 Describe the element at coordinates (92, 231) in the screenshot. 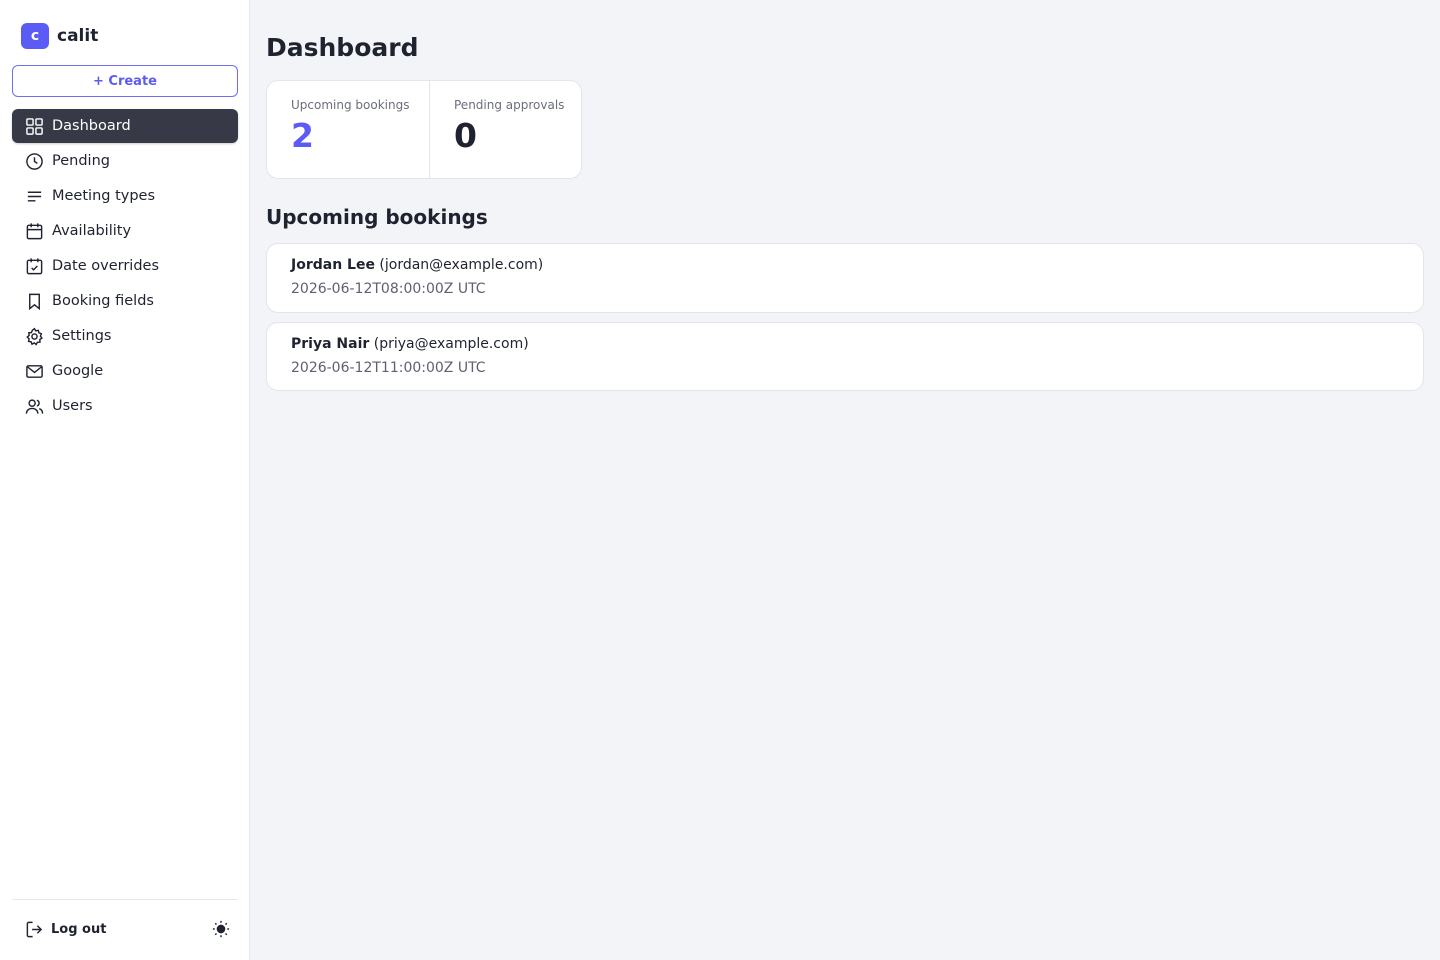

I see `sidebar-item-label: Availability` at that location.